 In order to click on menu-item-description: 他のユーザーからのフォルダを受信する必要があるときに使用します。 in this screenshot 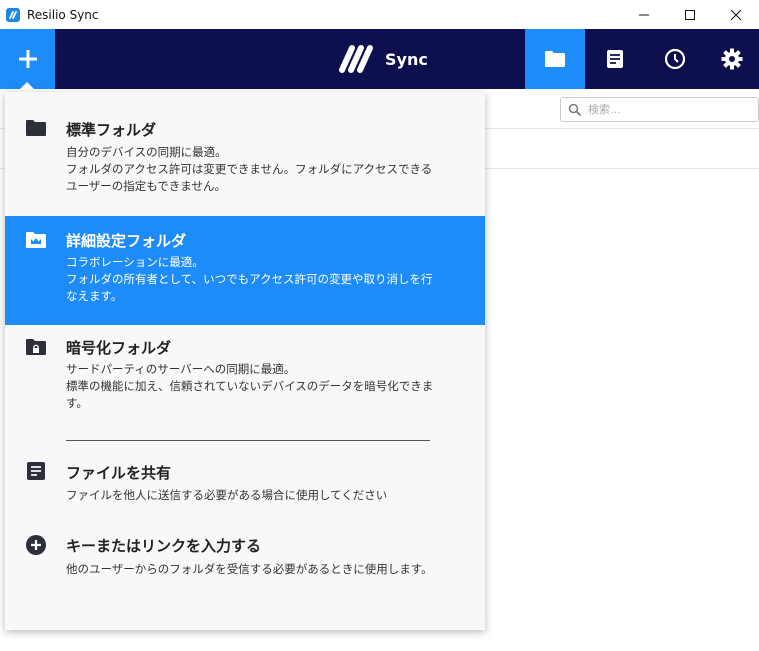, I will do `click(249, 569)`.